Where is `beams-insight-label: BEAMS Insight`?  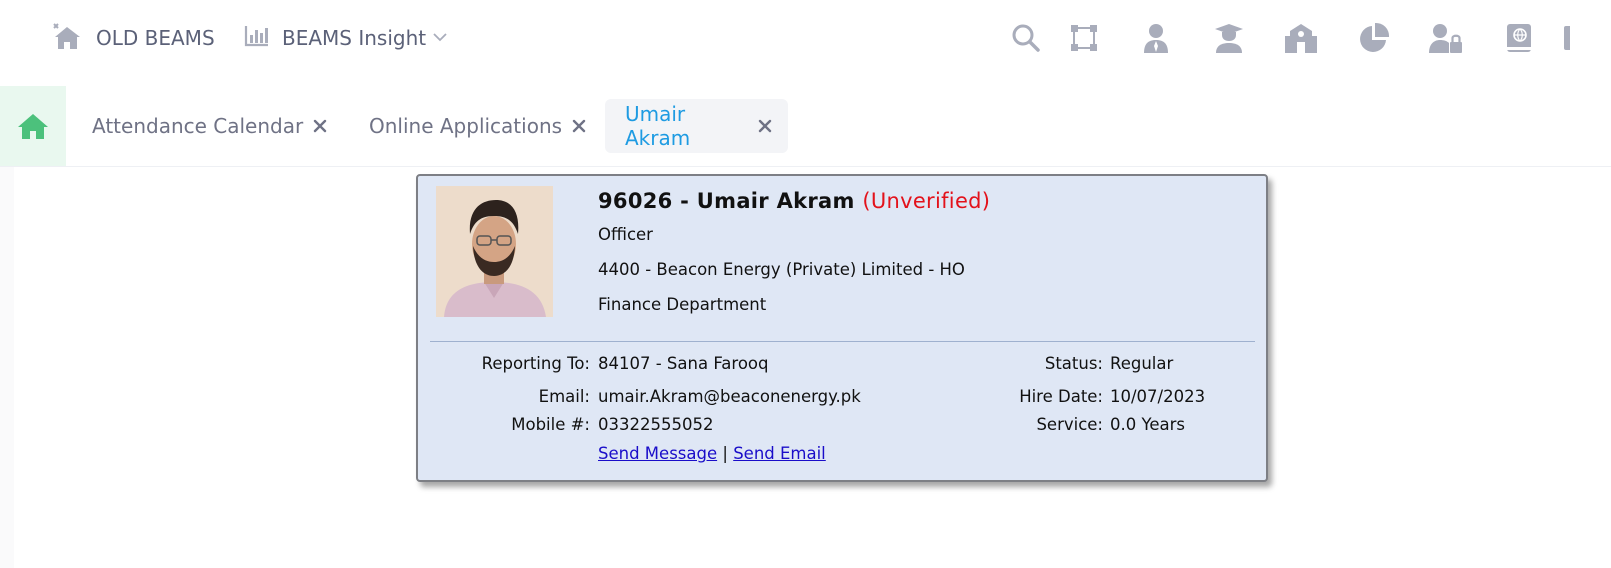
beams-insight-label: BEAMS Insight is located at coordinates (354, 38).